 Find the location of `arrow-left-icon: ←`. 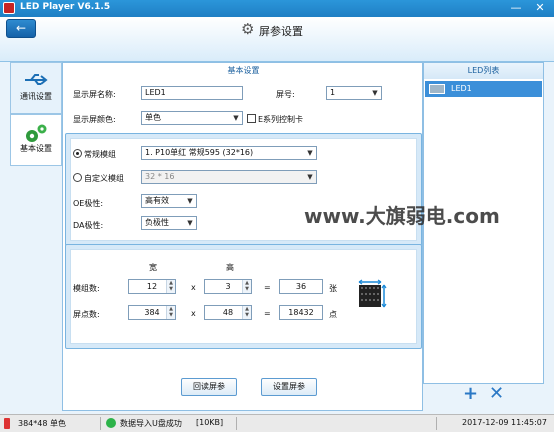

arrow-left-icon: ← is located at coordinates (21, 28).